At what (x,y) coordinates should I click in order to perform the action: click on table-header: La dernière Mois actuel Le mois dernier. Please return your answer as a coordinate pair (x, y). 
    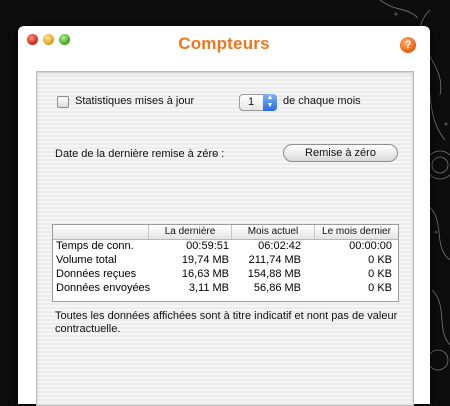
    Looking at the image, I should click on (225, 232).